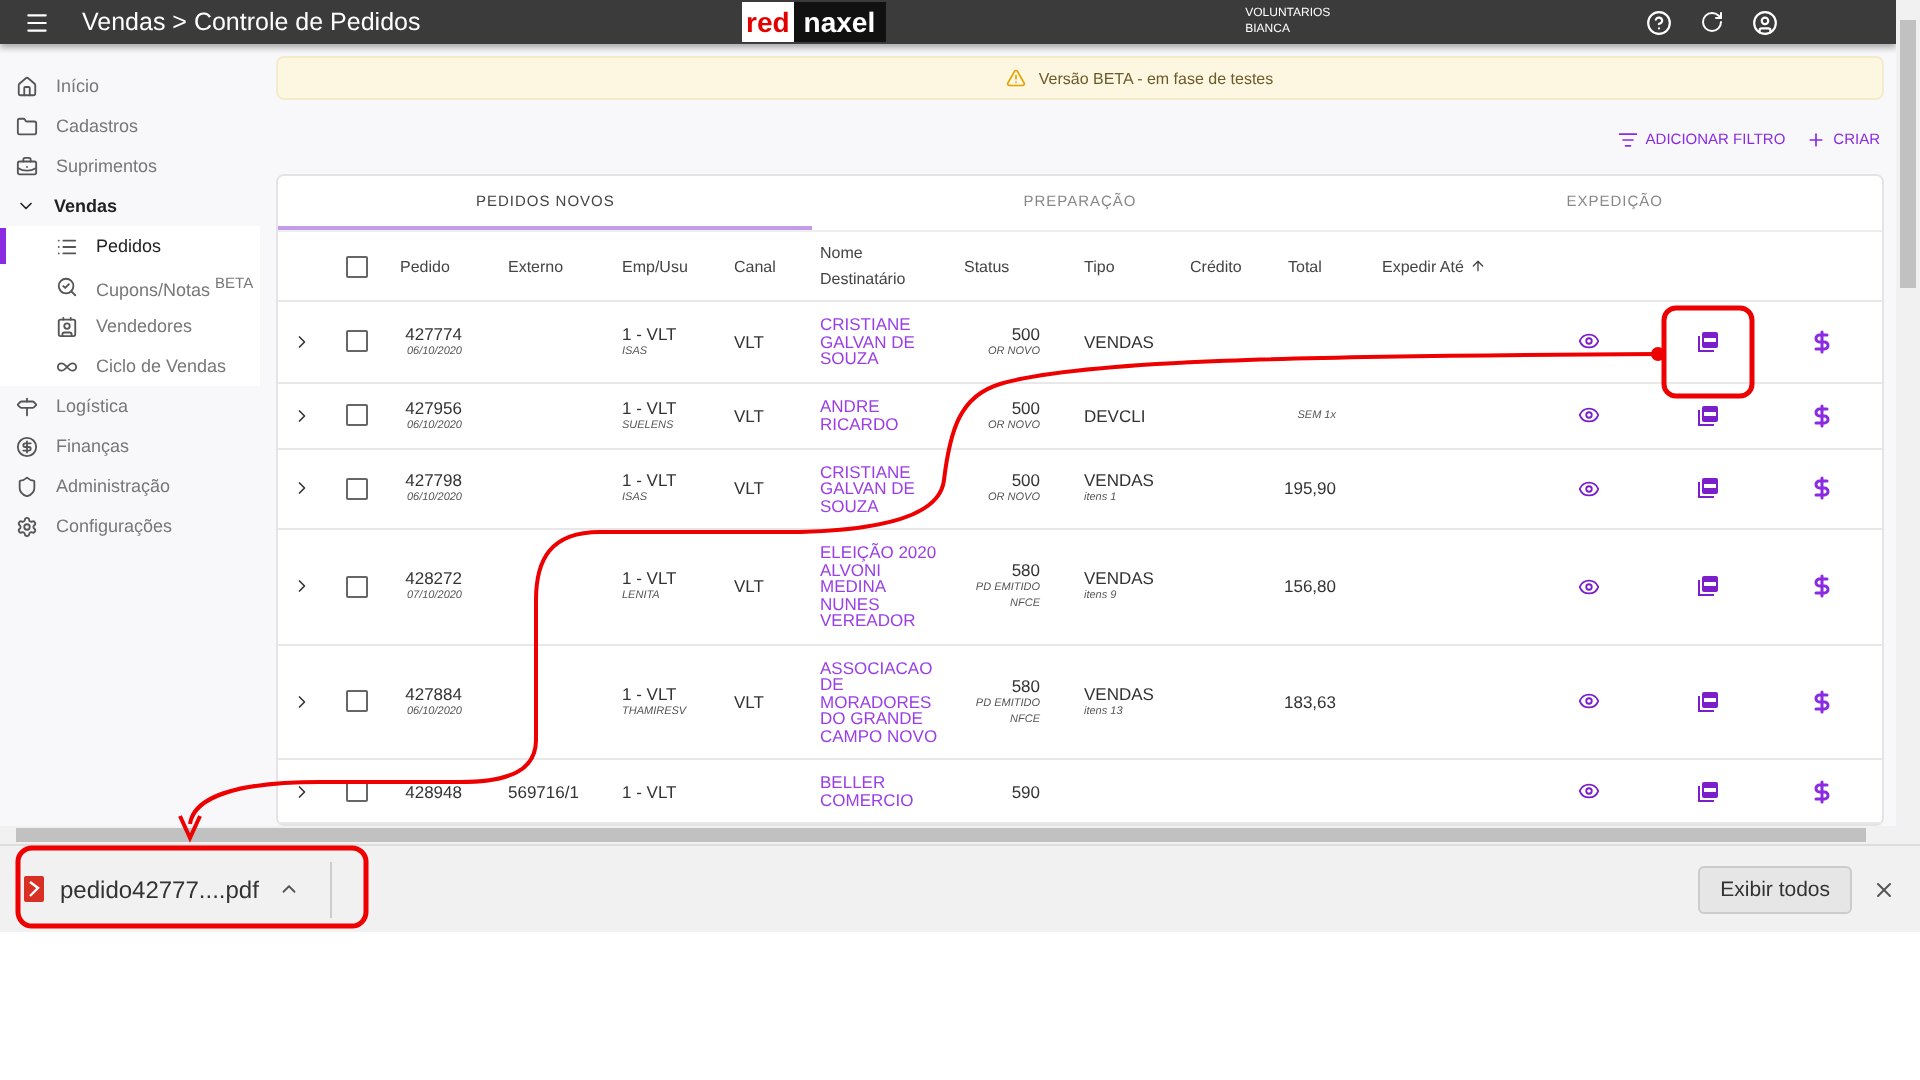  What do you see at coordinates (130, 486) in the screenshot?
I see `sidebar-item: Administração` at bounding box center [130, 486].